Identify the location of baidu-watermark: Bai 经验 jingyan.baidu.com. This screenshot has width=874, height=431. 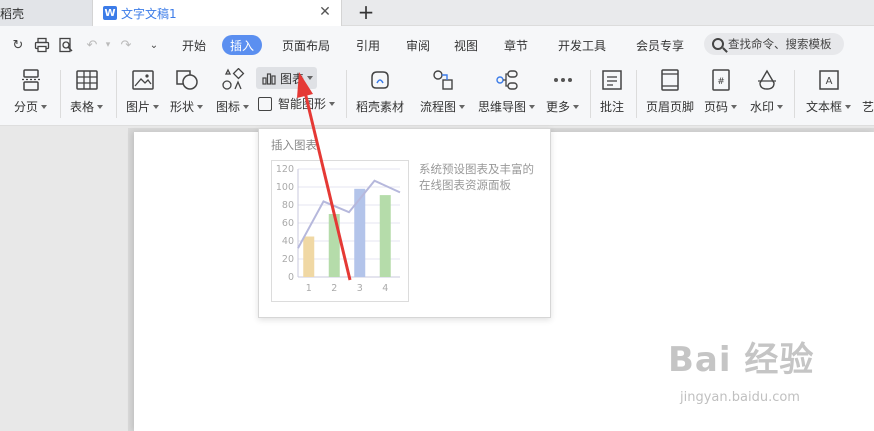
(741, 368).